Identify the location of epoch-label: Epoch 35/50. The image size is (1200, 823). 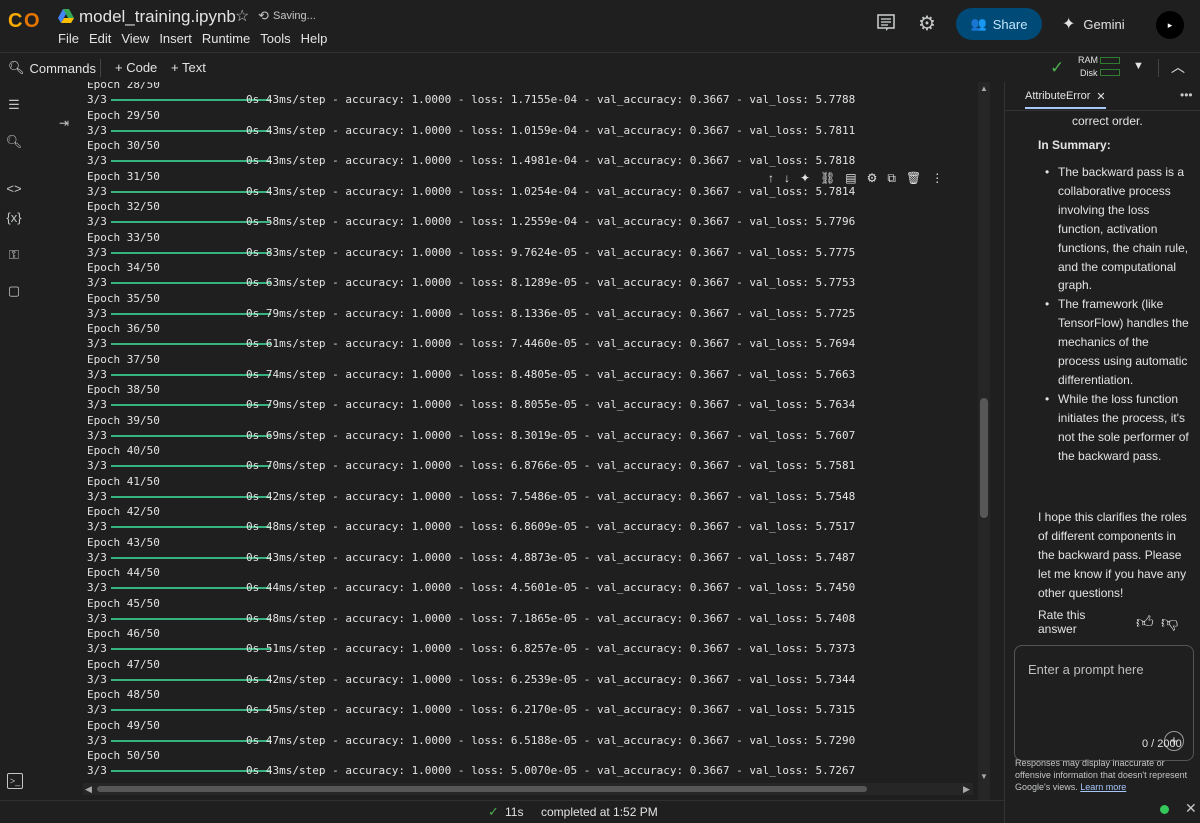
(123, 298).